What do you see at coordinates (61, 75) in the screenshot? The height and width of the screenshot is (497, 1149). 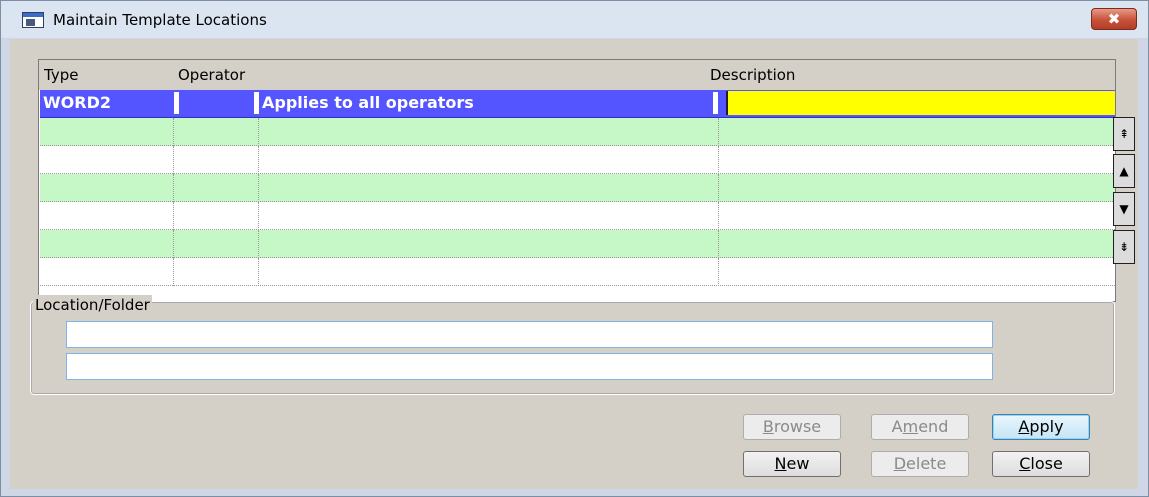 I see `column-header-type: Type` at bounding box center [61, 75].